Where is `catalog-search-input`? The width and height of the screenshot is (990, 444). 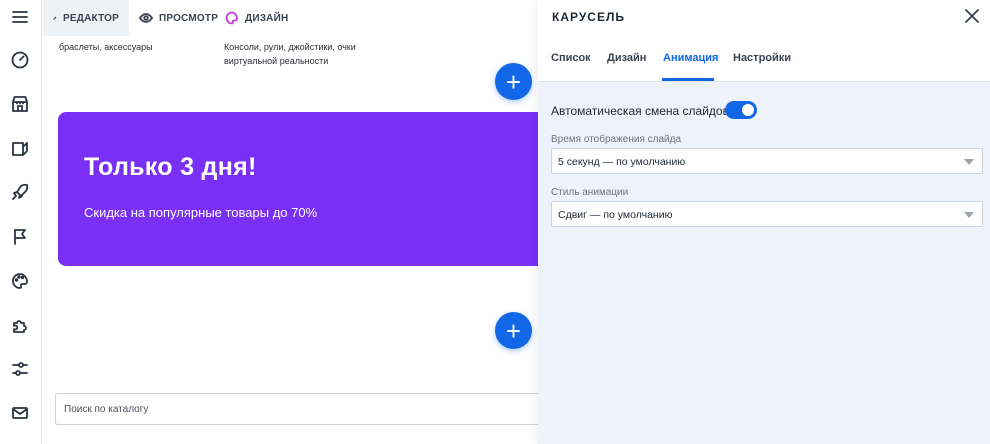 catalog-search-input is located at coordinates (297, 409).